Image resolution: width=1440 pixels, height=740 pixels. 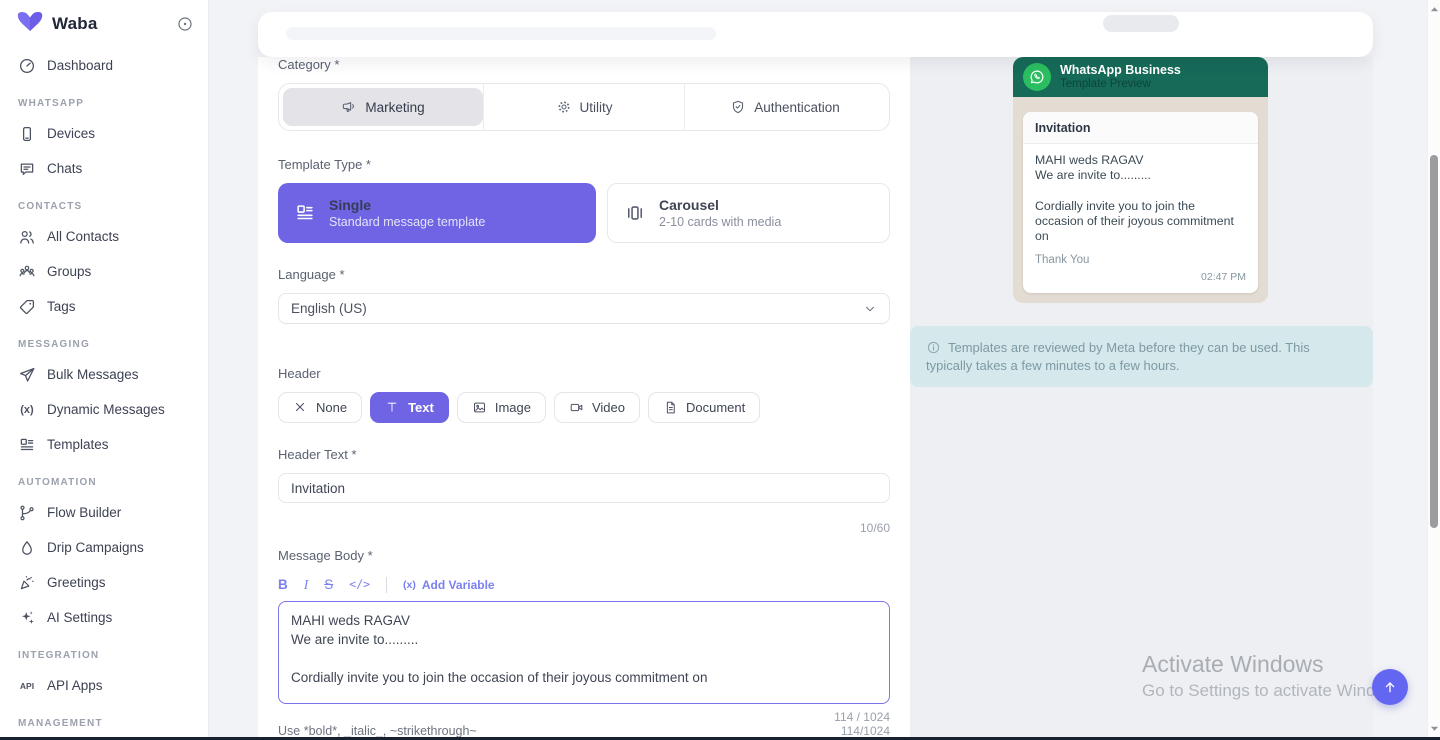 I want to click on message-body-label: Message Body *, so click(x=325, y=555).